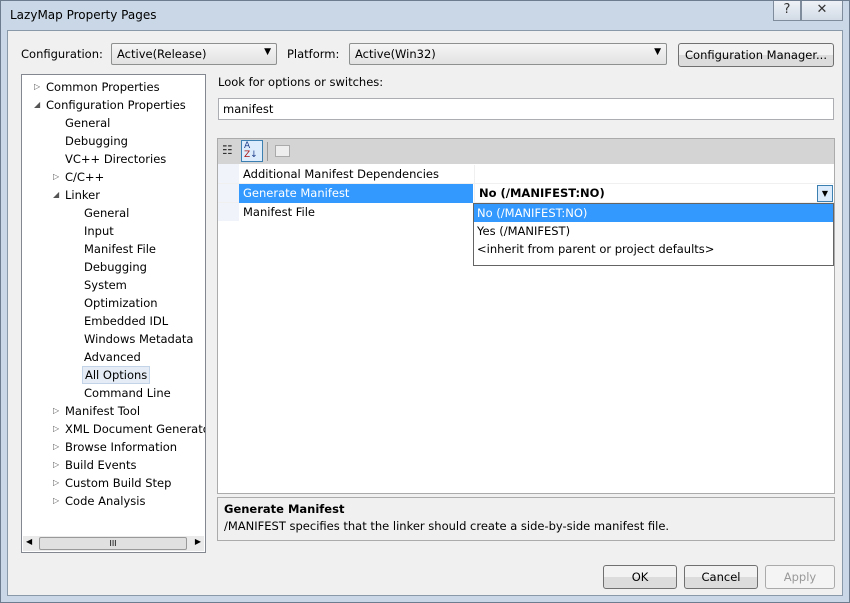  Describe the element at coordinates (116, 375) in the screenshot. I see `tree-item: All Options` at that location.